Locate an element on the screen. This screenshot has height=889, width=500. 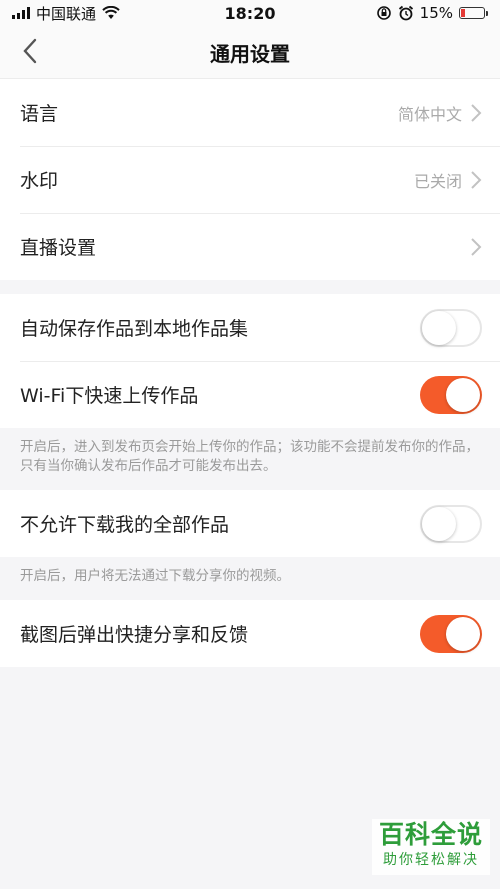
live-settings-label: 直播设置 is located at coordinates (58, 248).